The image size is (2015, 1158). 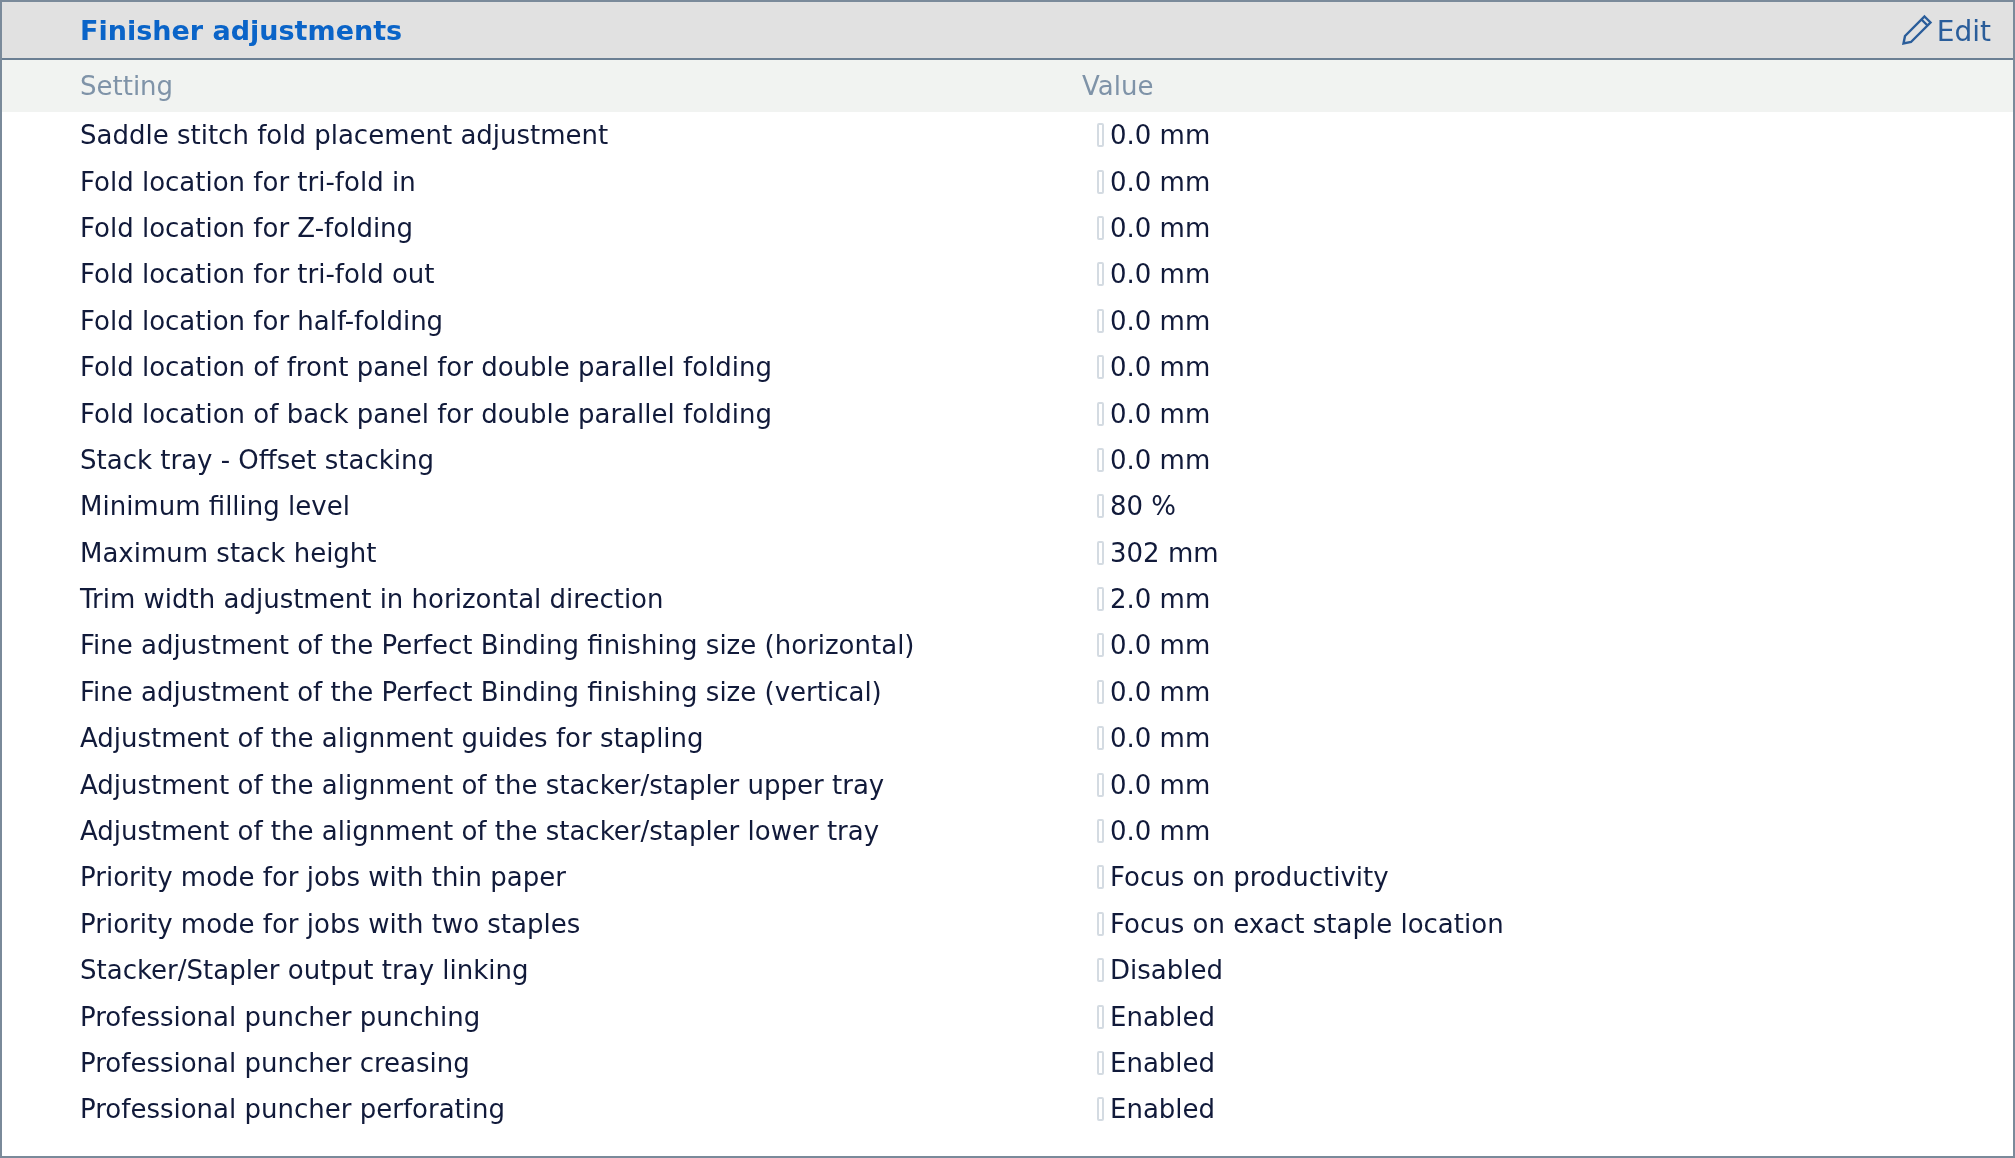 I want to click on panel-title: Finisher adjustments, so click(x=241, y=30).